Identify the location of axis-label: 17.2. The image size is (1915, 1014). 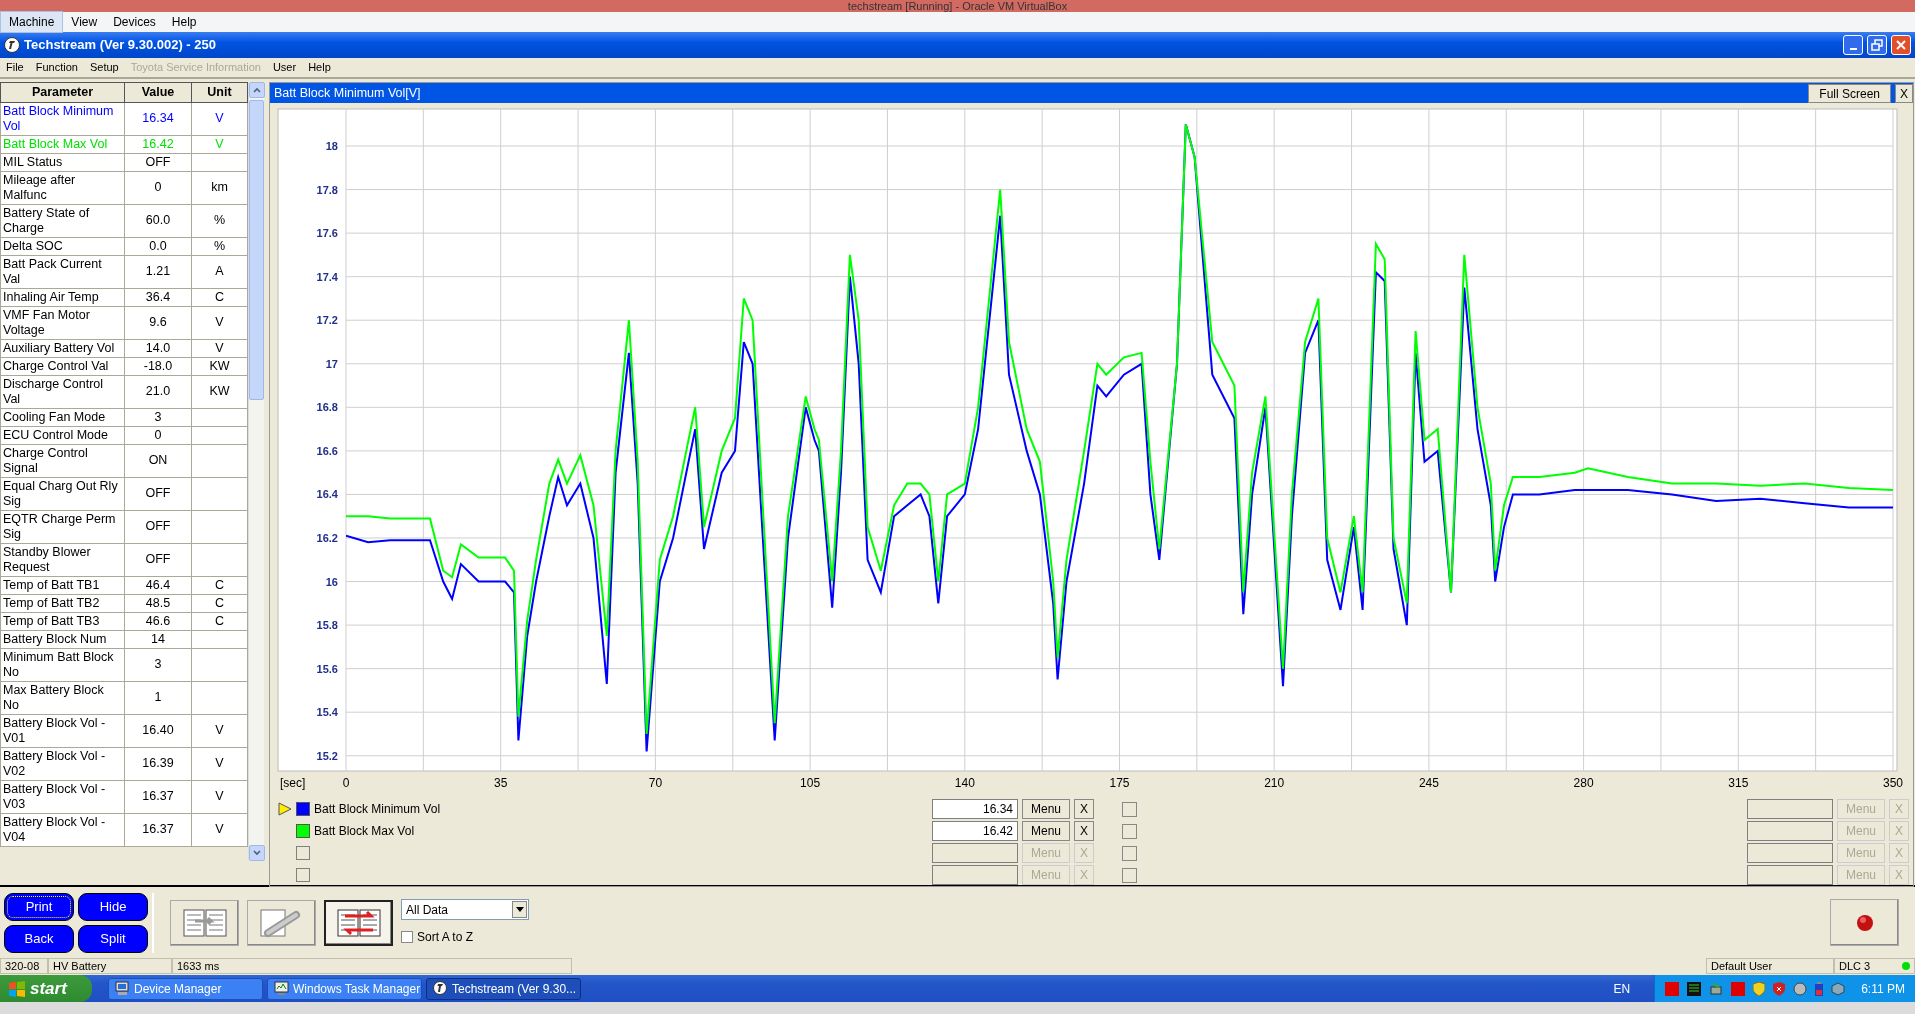
(327, 320).